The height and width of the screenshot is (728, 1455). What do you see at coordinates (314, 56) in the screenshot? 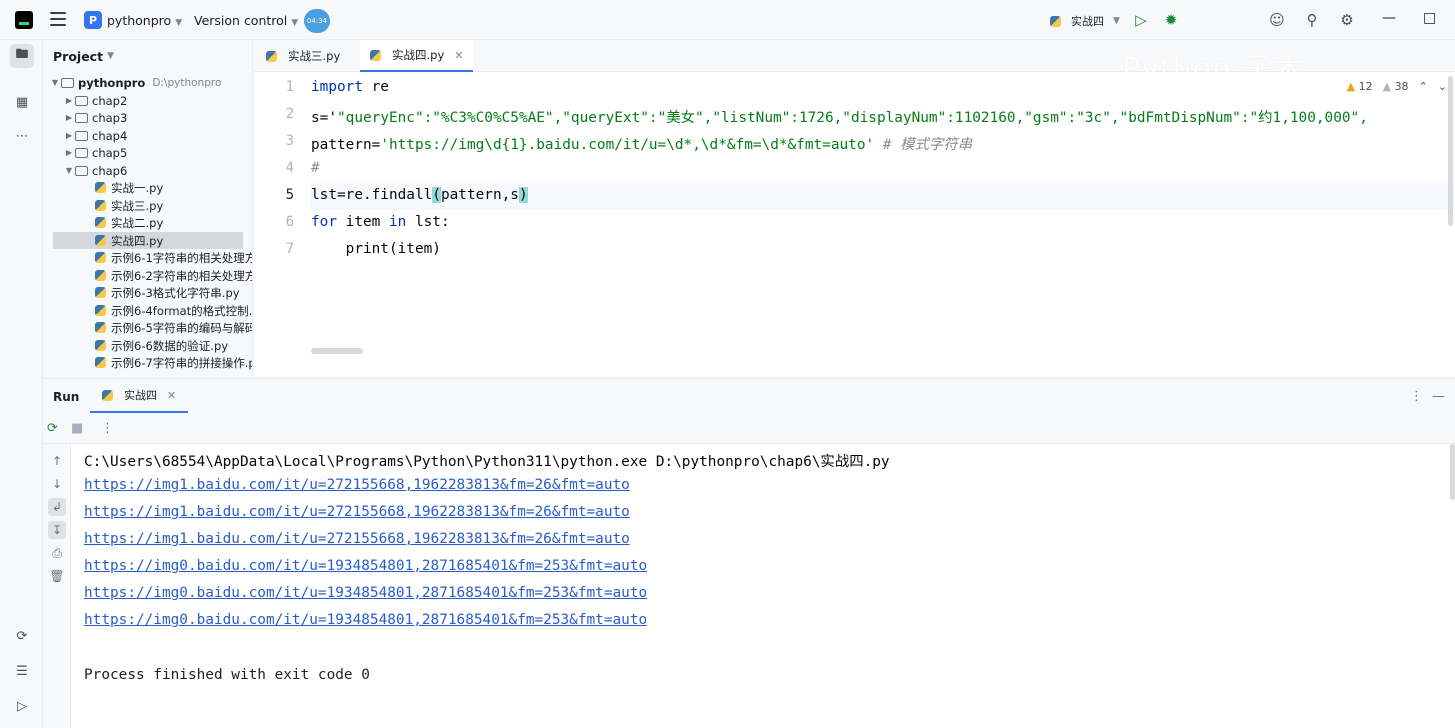
I see `tab-label: 实战三.py` at bounding box center [314, 56].